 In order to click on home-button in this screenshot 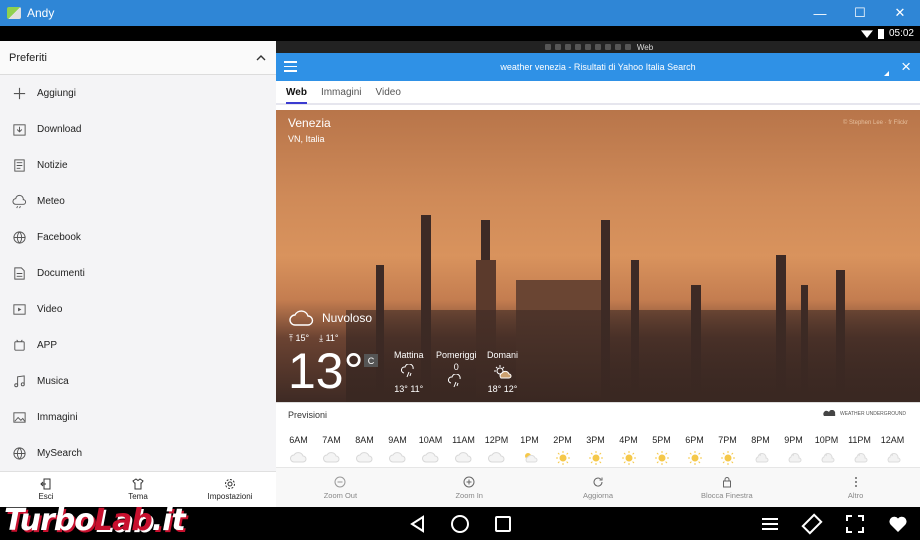, I will do `click(460, 524)`.